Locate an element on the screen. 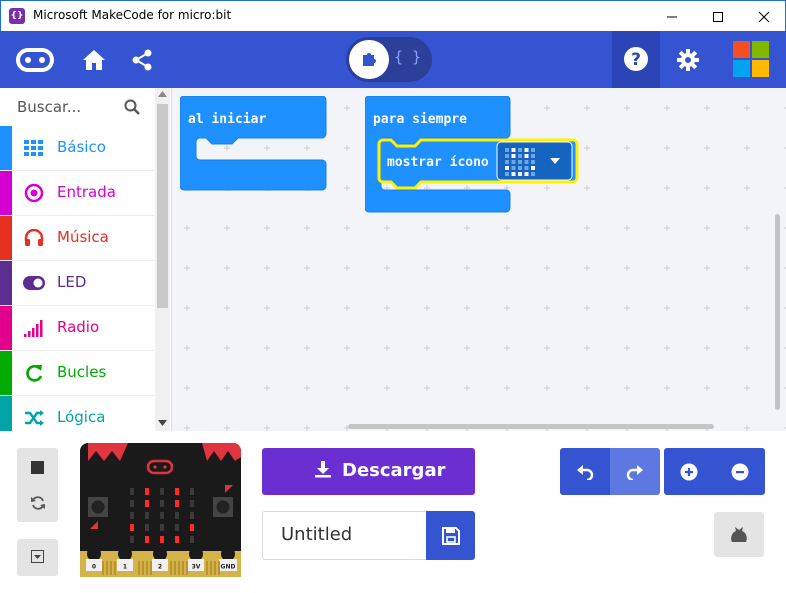  editor-mode-toggle: { } is located at coordinates (389, 59).